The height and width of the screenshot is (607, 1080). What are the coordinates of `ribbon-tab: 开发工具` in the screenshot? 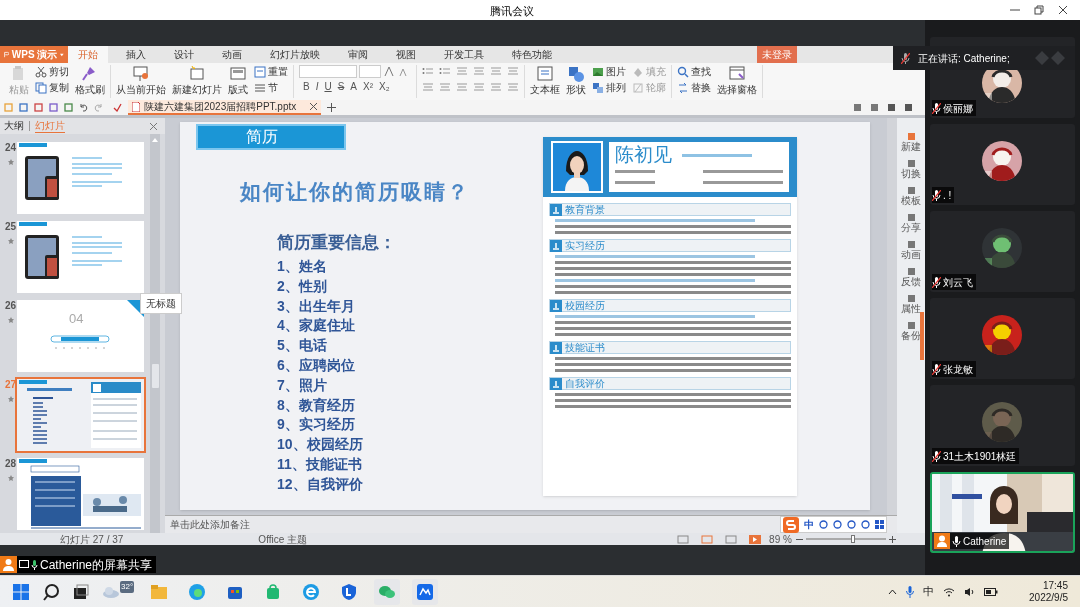 It's located at (464, 54).